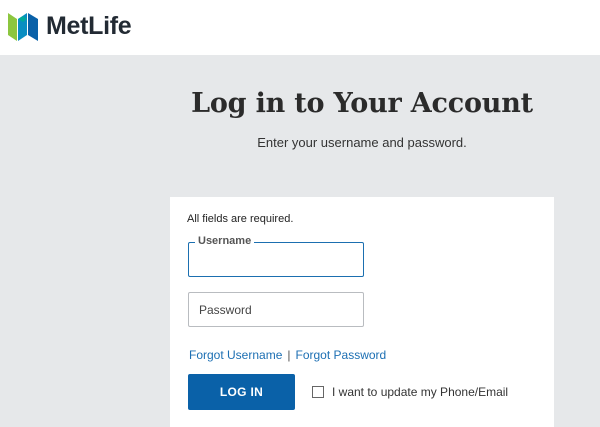 The width and height of the screenshot is (600, 427). What do you see at coordinates (341, 355) in the screenshot?
I see `forgot-password-link: Forgot Password` at bounding box center [341, 355].